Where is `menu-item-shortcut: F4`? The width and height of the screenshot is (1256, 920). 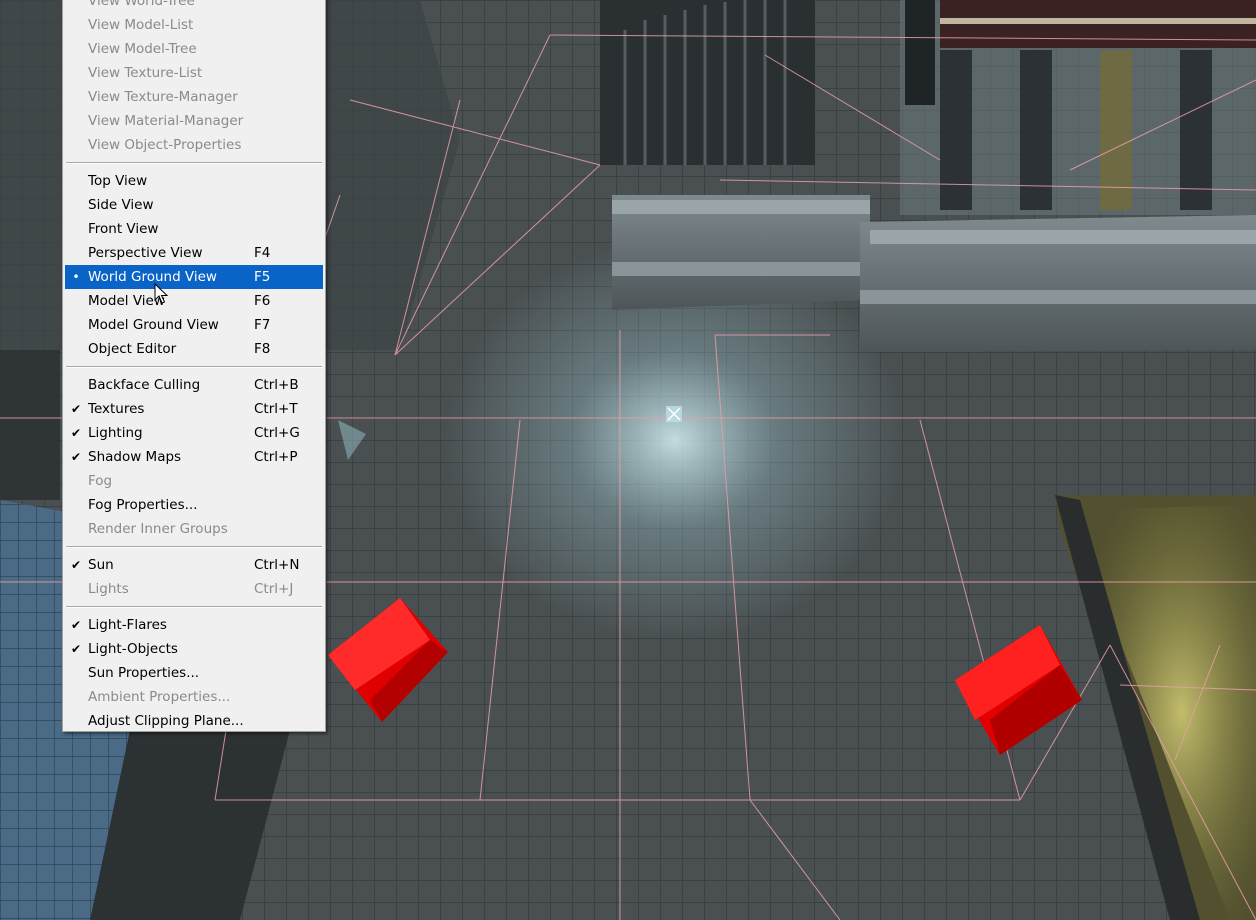 menu-item-shortcut: F4 is located at coordinates (262, 253).